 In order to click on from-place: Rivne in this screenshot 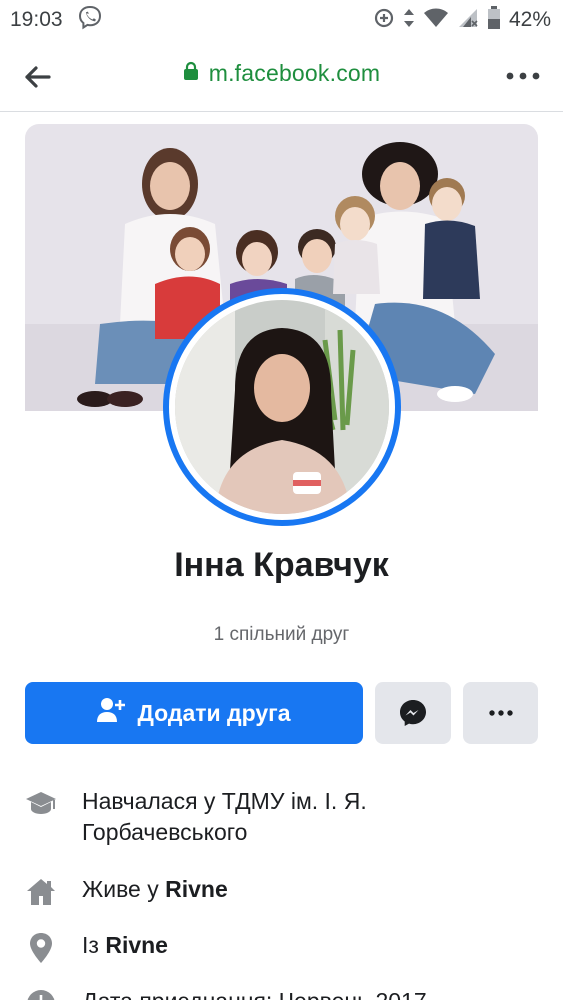, I will do `click(136, 945)`.